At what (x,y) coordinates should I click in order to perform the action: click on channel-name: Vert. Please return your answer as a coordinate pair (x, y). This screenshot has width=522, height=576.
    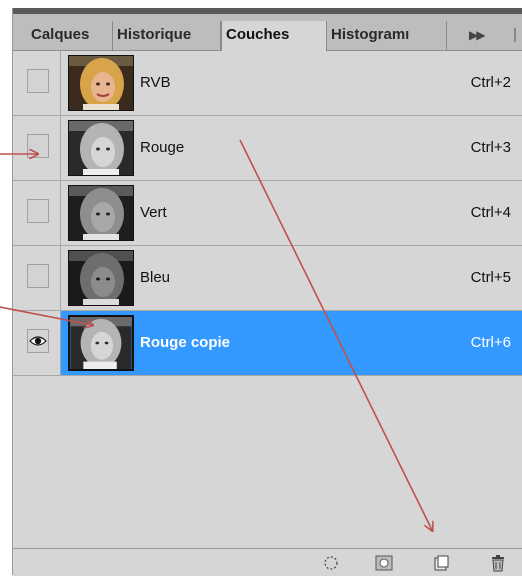
    Looking at the image, I should click on (153, 212).